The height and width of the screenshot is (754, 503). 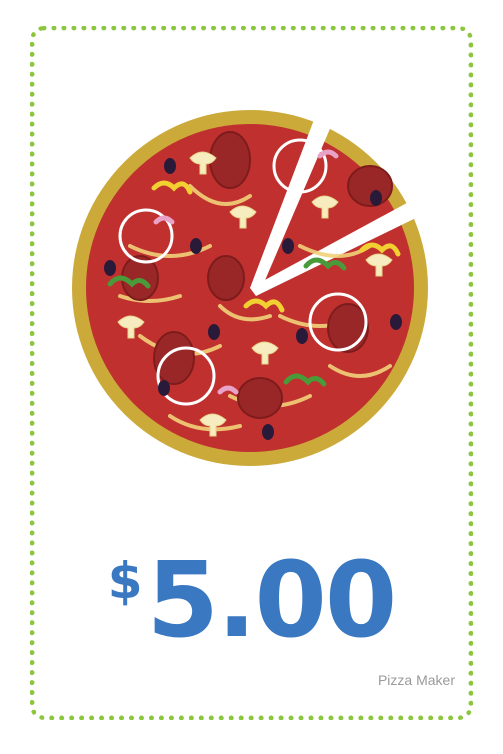 What do you see at coordinates (125, 581) in the screenshot?
I see `price-currency: $` at bounding box center [125, 581].